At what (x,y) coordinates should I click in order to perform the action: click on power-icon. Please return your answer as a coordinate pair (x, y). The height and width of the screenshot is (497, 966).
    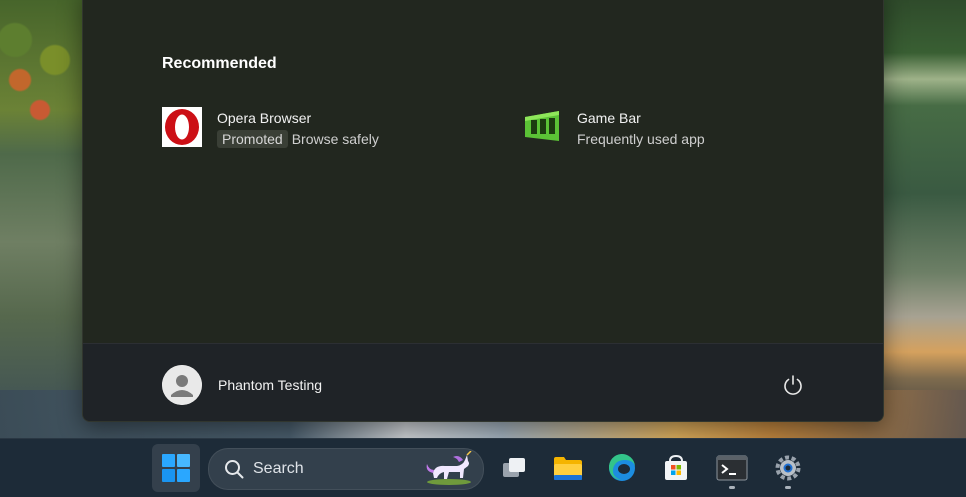
    Looking at the image, I should click on (793, 385).